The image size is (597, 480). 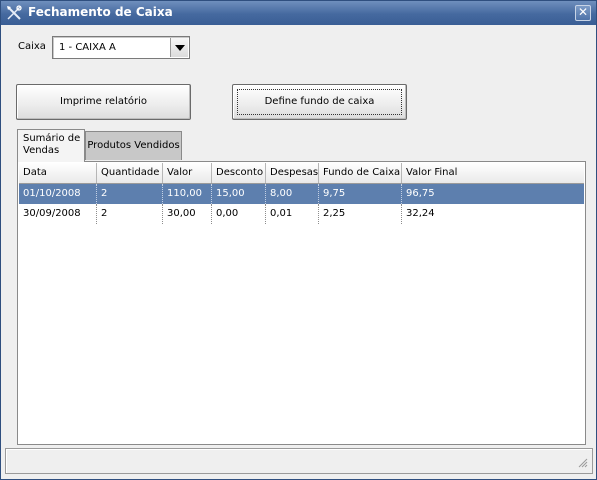 What do you see at coordinates (187, 173) in the screenshot?
I see `column-header-valor: Valor` at bounding box center [187, 173].